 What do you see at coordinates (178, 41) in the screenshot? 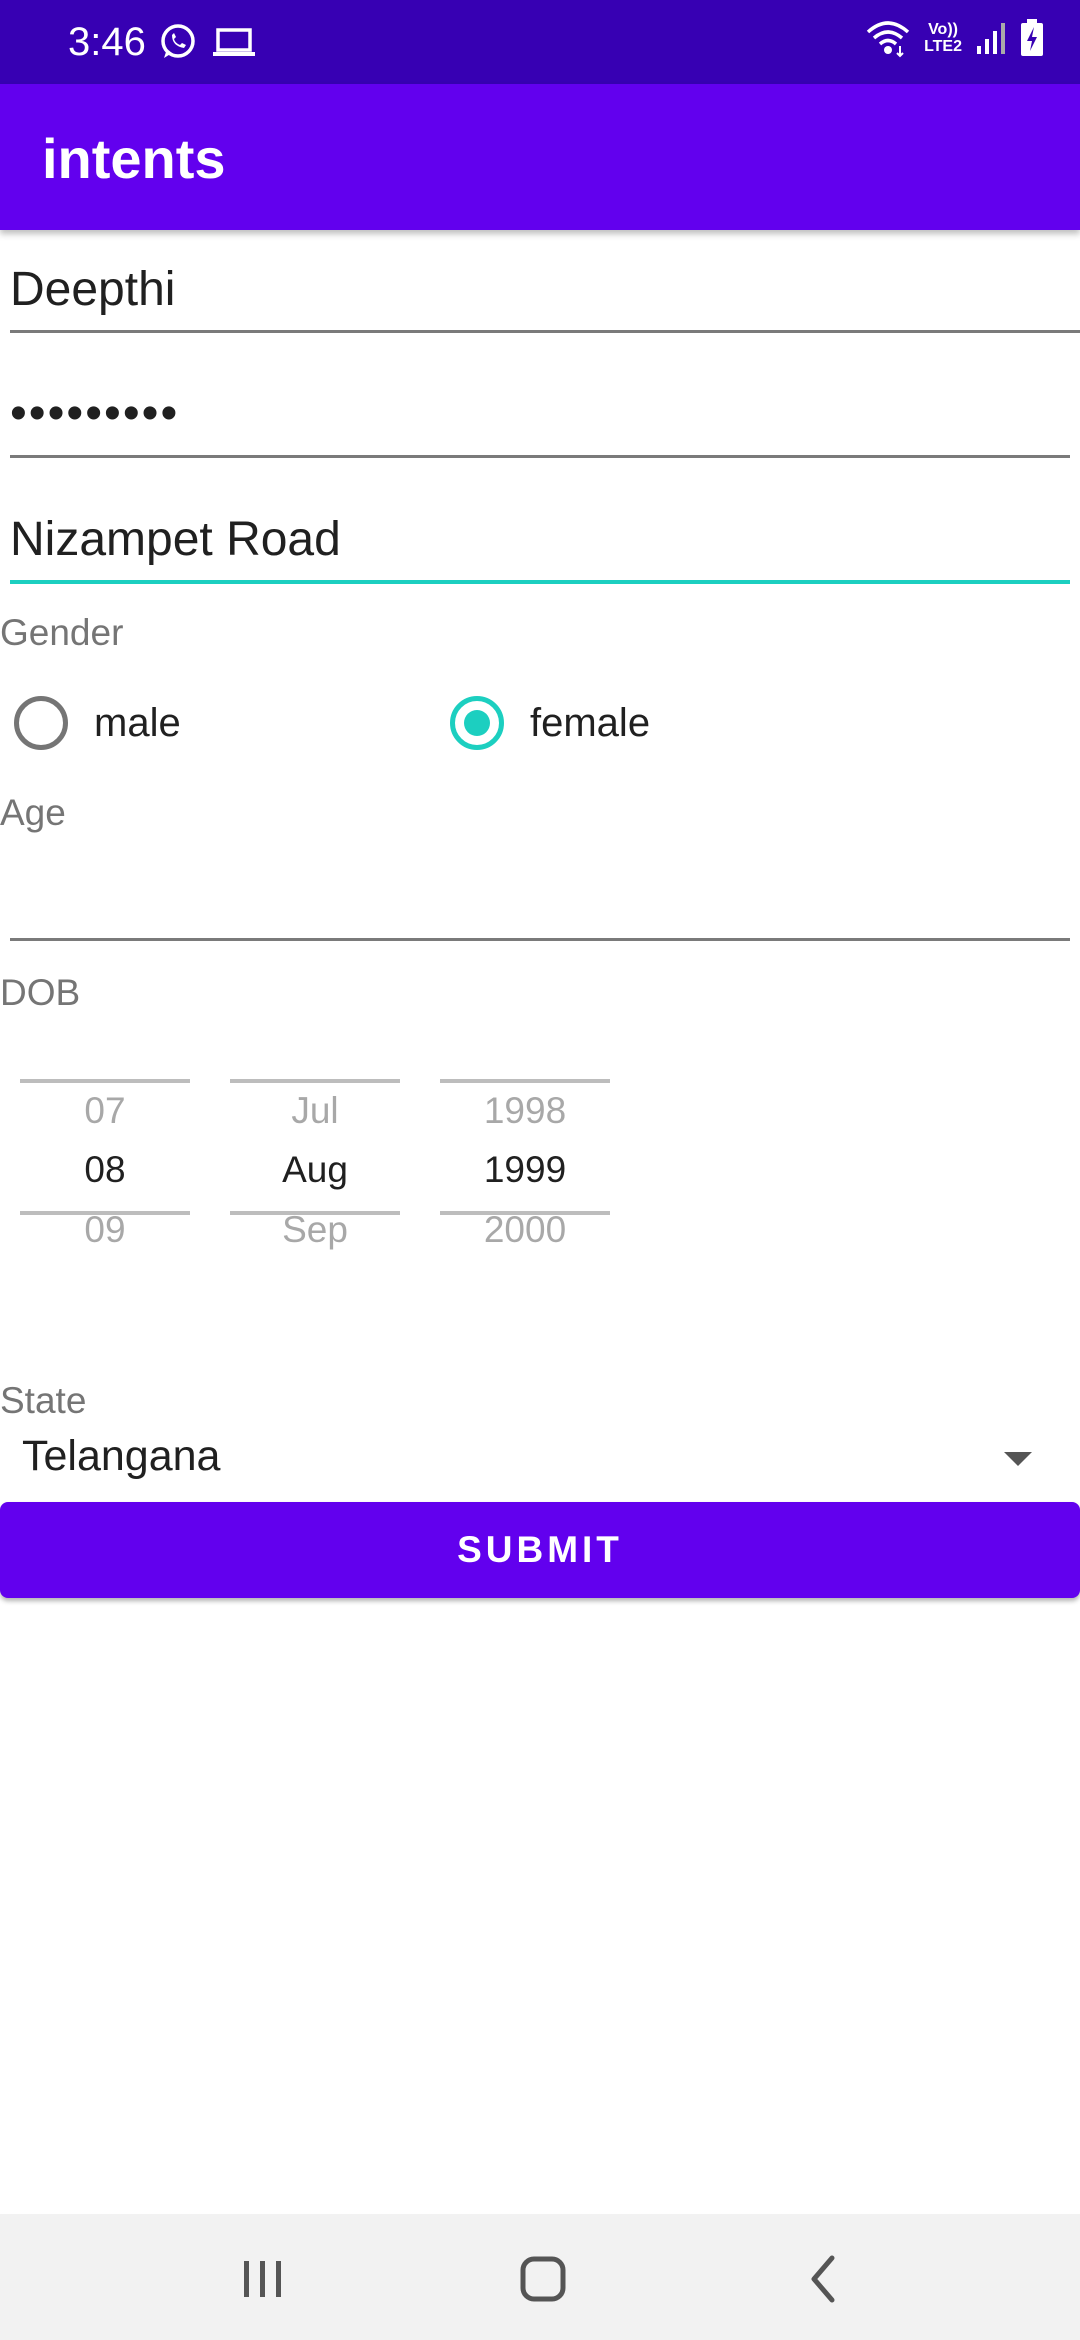
I see `whatsapp-icon` at bounding box center [178, 41].